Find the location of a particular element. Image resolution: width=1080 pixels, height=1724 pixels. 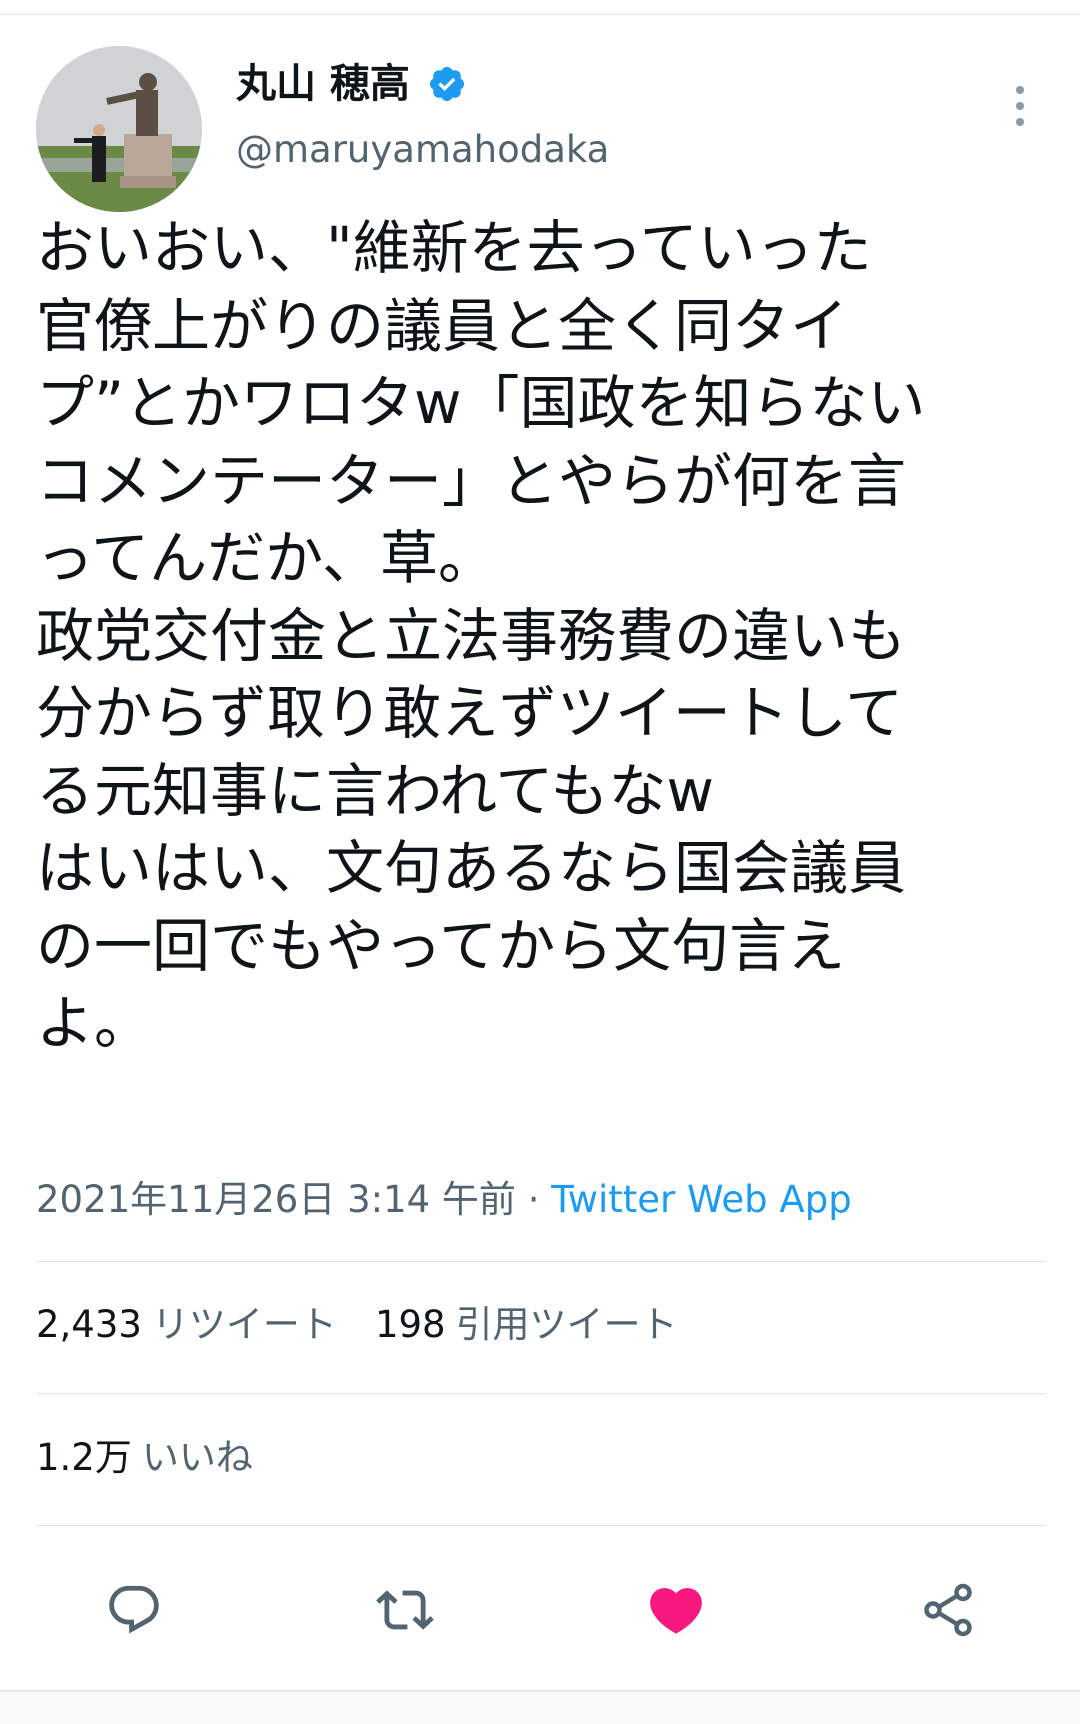

reply-icon is located at coordinates (134, 1609).